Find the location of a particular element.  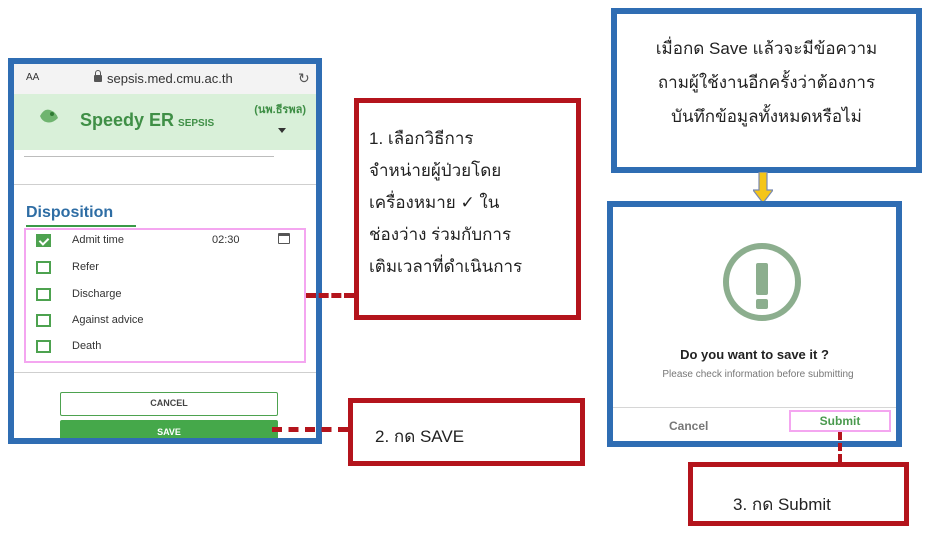

lock-icon is located at coordinates (98, 76).